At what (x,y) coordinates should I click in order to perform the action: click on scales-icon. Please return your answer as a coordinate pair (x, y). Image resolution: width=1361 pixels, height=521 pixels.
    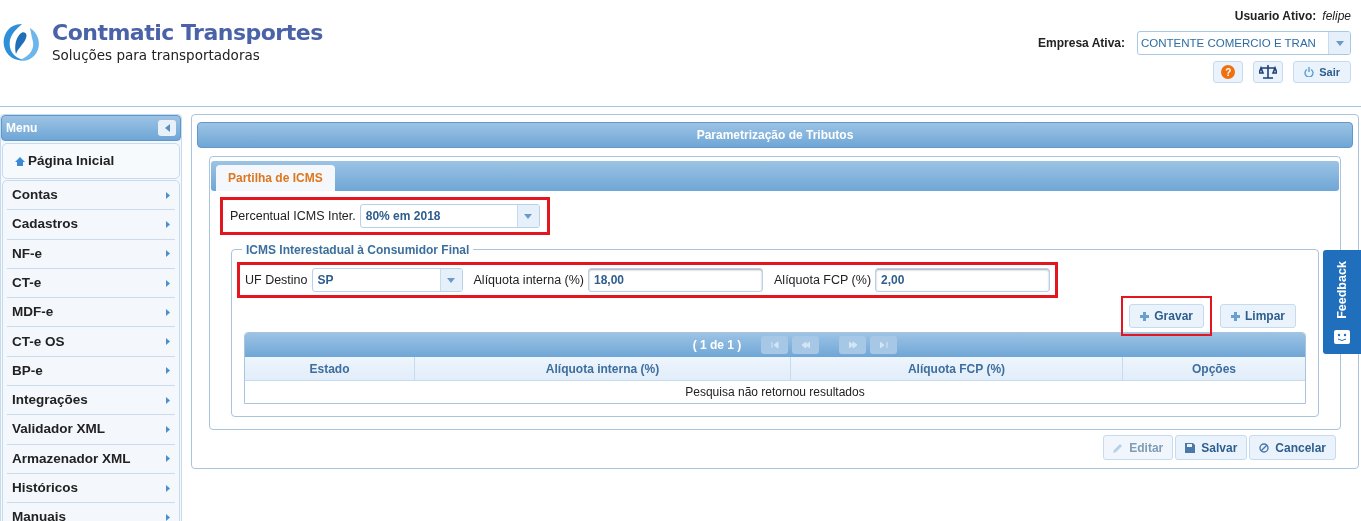
    Looking at the image, I should click on (1268, 72).